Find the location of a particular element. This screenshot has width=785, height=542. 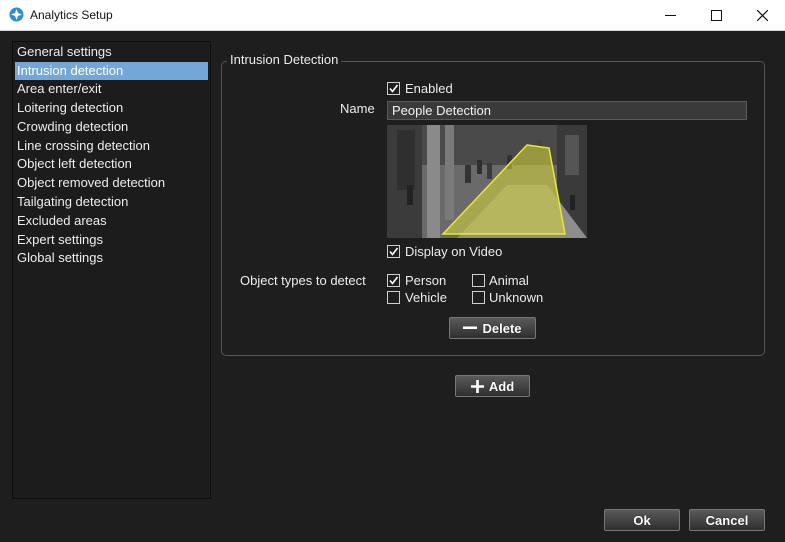

vehicle-label: Vehicle is located at coordinates (426, 297).